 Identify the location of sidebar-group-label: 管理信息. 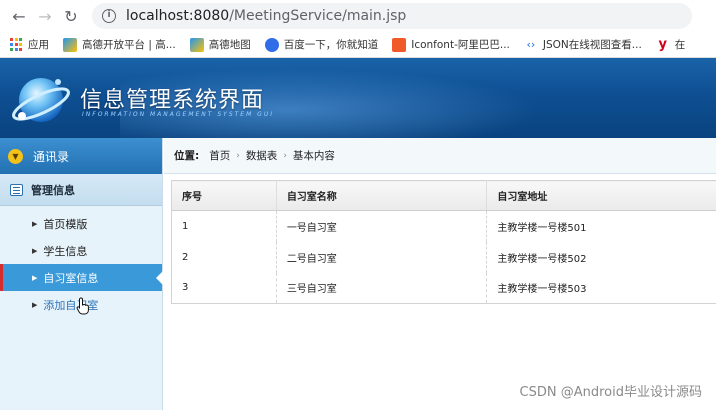
(53, 190).